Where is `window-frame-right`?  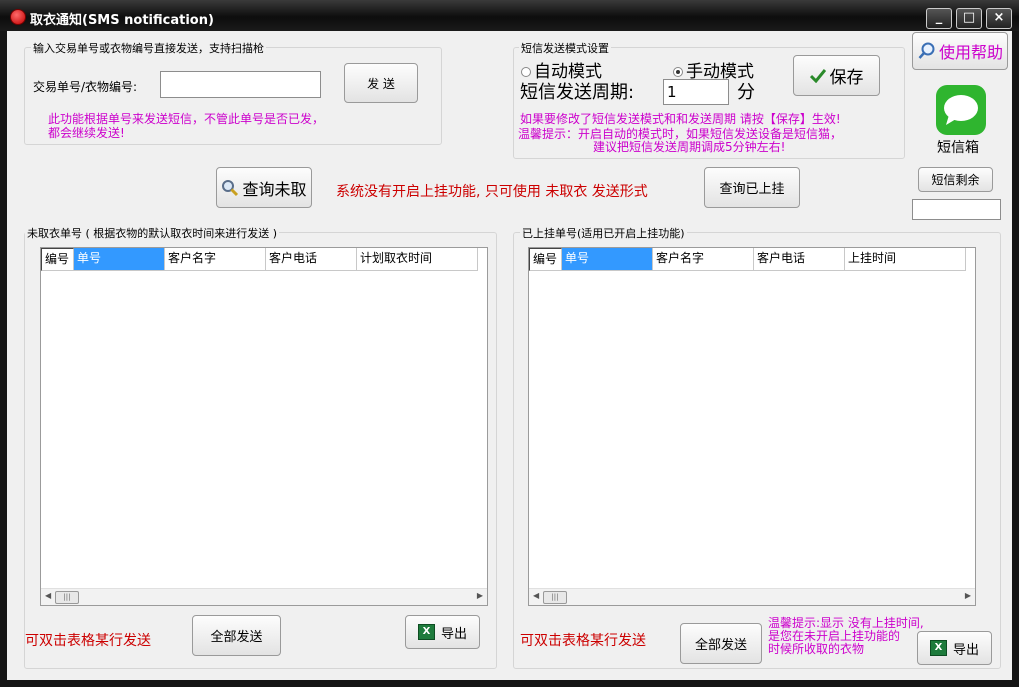 window-frame-right is located at coordinates (1015, 359).